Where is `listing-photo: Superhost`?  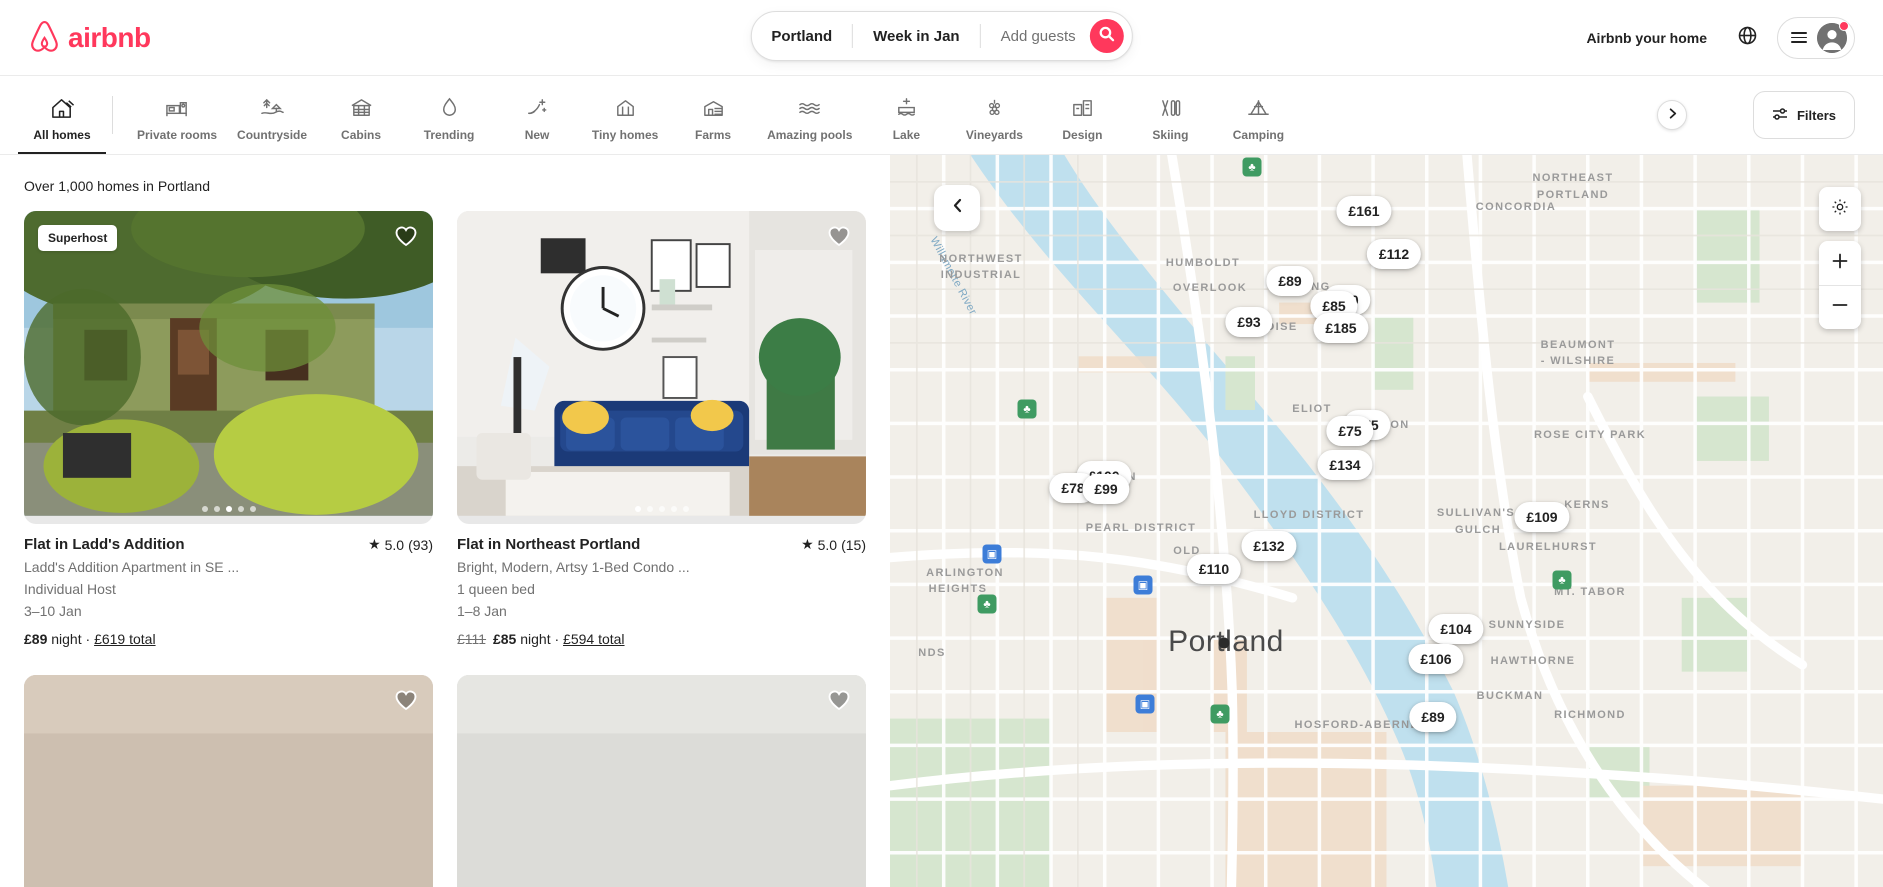 listing-photo: Superhost is located at coordinates (228, 368).